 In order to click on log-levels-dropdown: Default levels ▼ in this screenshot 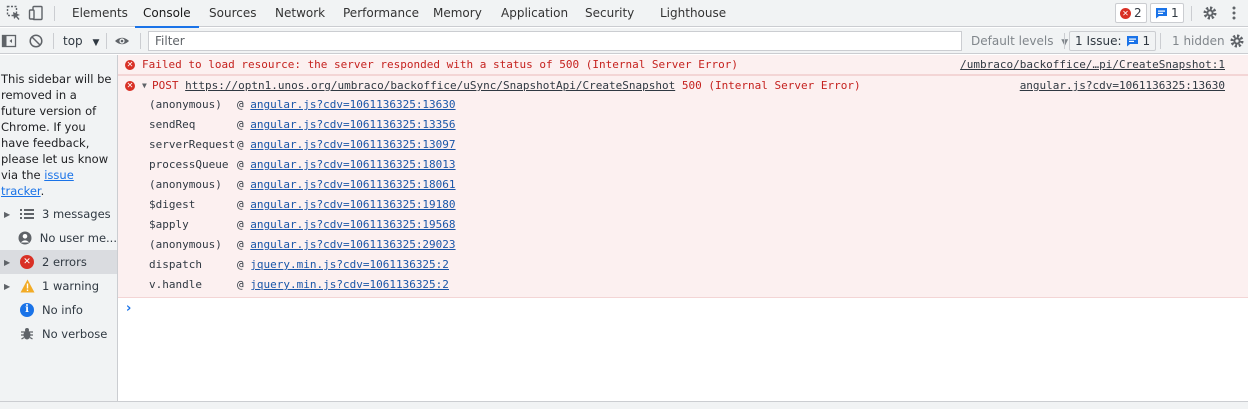, I will do `click(1019, 41)`.